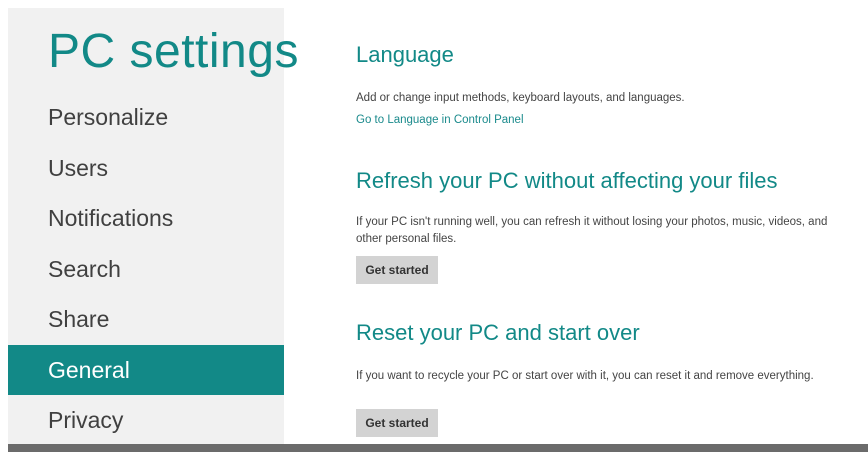 The width and height of the screenshot is (868, 452). Describe the element at coordinates (146, 319) in the screenshot. I see `sidebar-item-share: Share` at that location.